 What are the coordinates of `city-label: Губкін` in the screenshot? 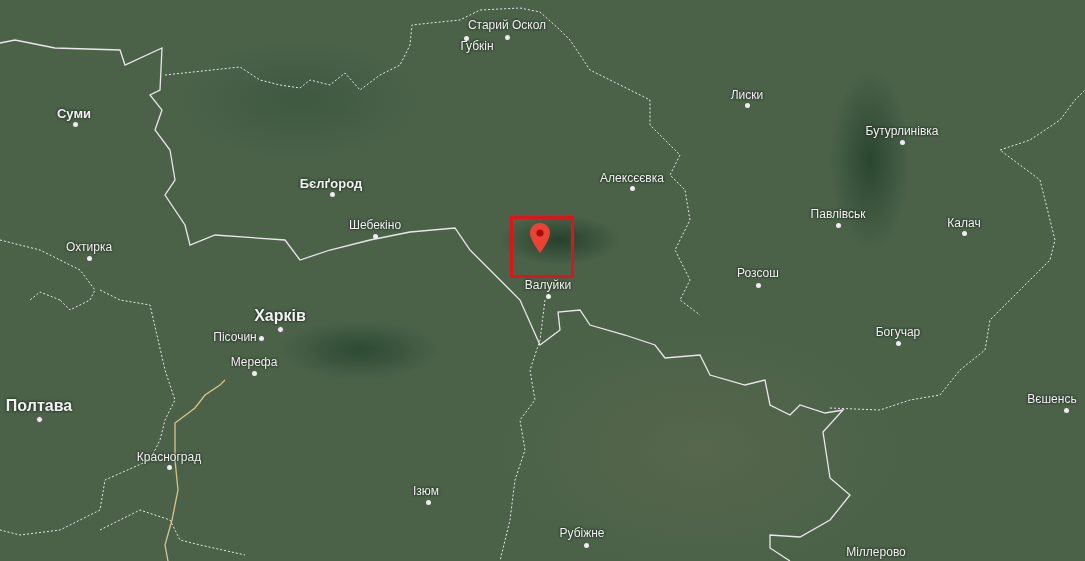 It's located at (477, 46).